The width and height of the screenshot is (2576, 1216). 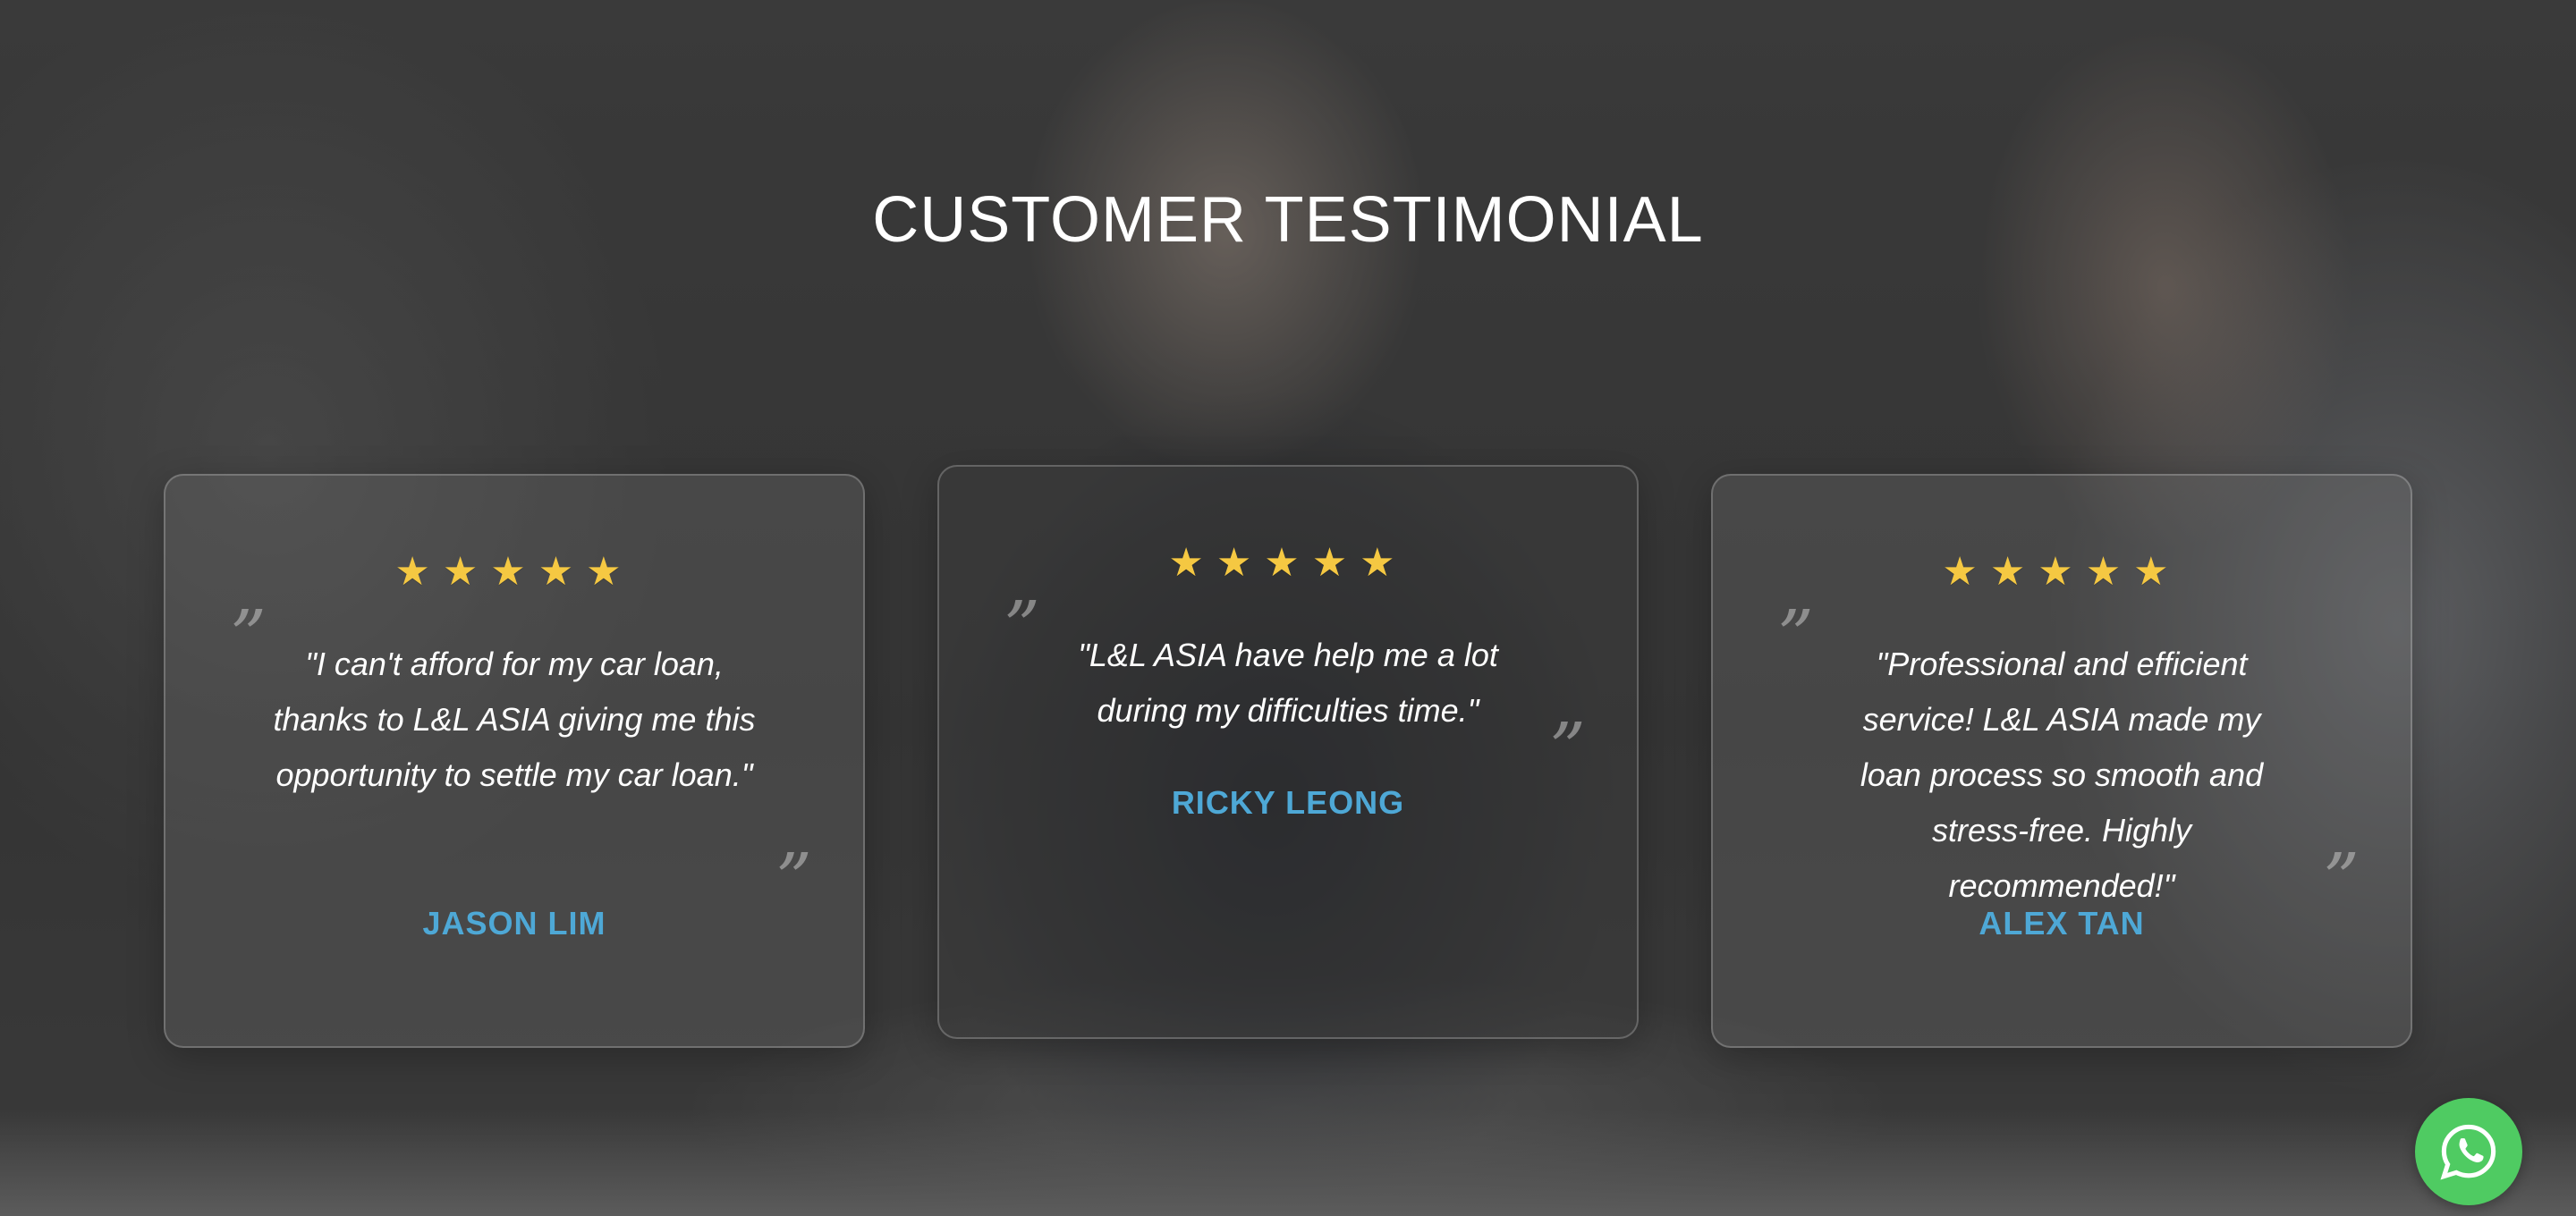 I want to click on testimonial-name: ALEX TAN, so click(x=2062, y=923).